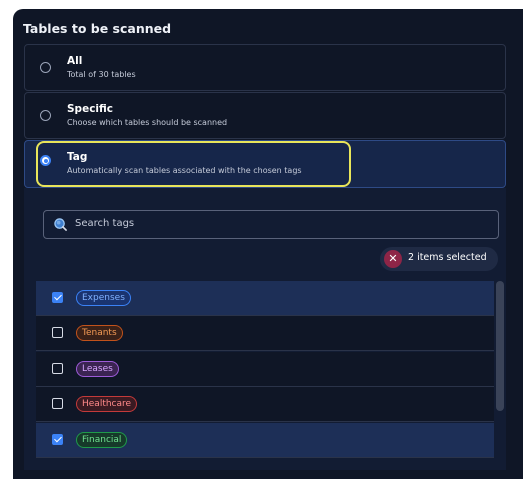 The height and width of the screenshot is (479, 523). Describe the element at coordinates (57, 368) in the screenshot. I see `checkbox-leases` at that location.